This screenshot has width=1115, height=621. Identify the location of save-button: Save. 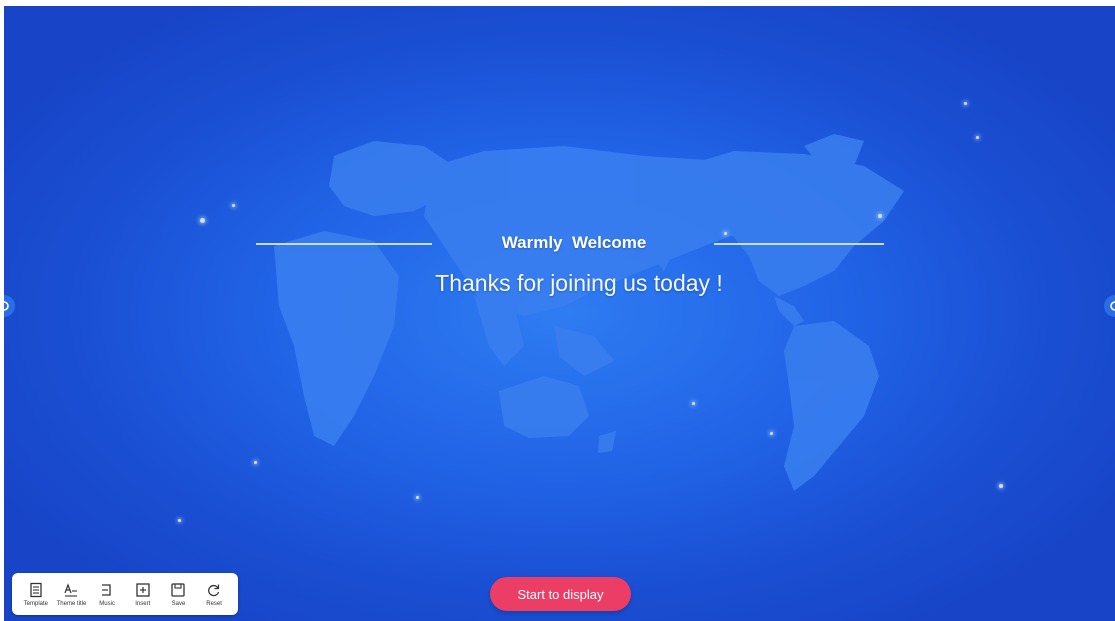
(178, 594).